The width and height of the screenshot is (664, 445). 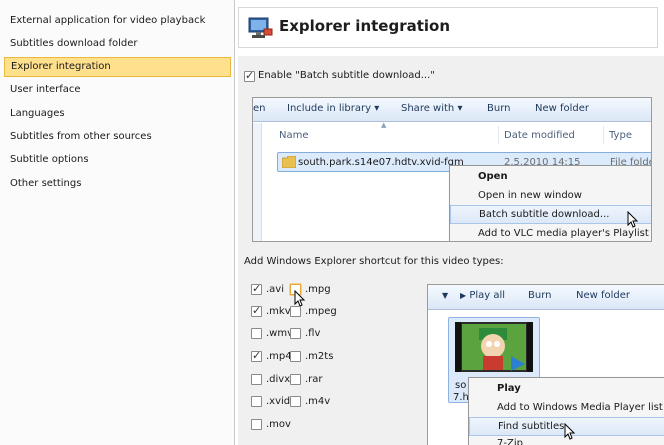 I want to click on media-toolbar: ▼ ▶ Play all Burn New folder, so click(x=546, y=297).